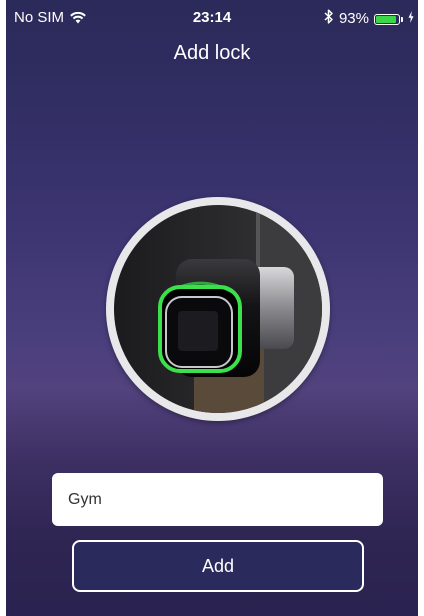 This screenshot has height=616, width=424. What do you see at coordinates (217, 499) in the screenshot?
I see `lock-name-input` at bounding box center [217, 499].